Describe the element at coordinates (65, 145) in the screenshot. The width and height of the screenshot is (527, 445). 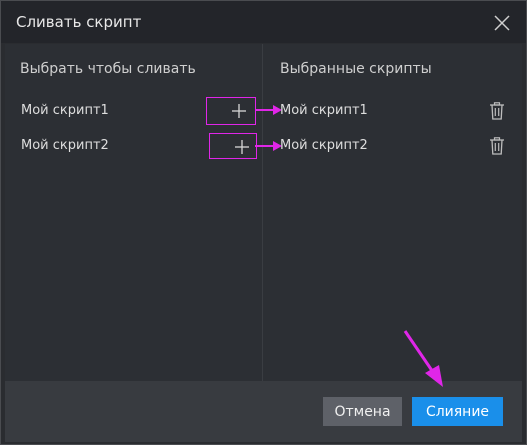
I see `source-script-item-2: Мой скрипт2` at that location.